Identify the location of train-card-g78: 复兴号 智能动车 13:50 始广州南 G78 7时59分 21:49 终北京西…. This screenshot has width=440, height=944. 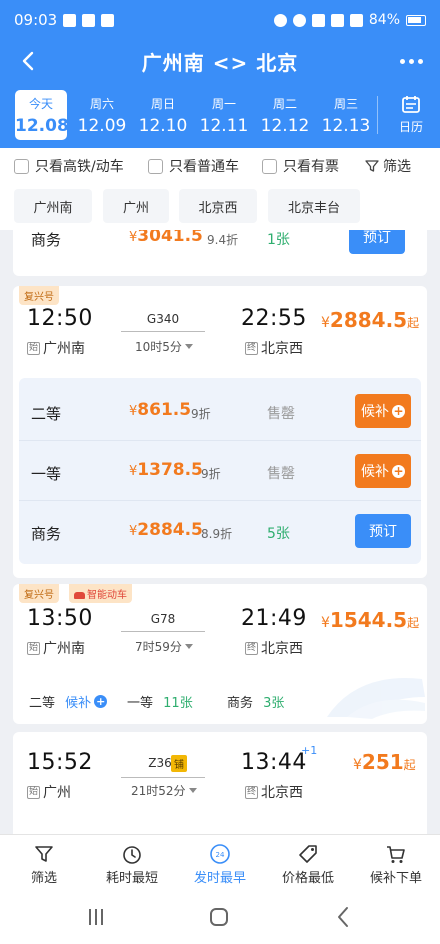
(220, 654).